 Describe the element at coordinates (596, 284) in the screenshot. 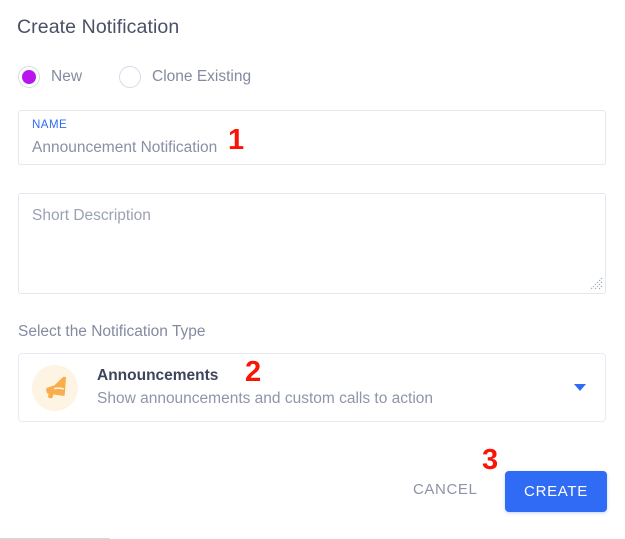

I see `resize-grip-icon` at that location.